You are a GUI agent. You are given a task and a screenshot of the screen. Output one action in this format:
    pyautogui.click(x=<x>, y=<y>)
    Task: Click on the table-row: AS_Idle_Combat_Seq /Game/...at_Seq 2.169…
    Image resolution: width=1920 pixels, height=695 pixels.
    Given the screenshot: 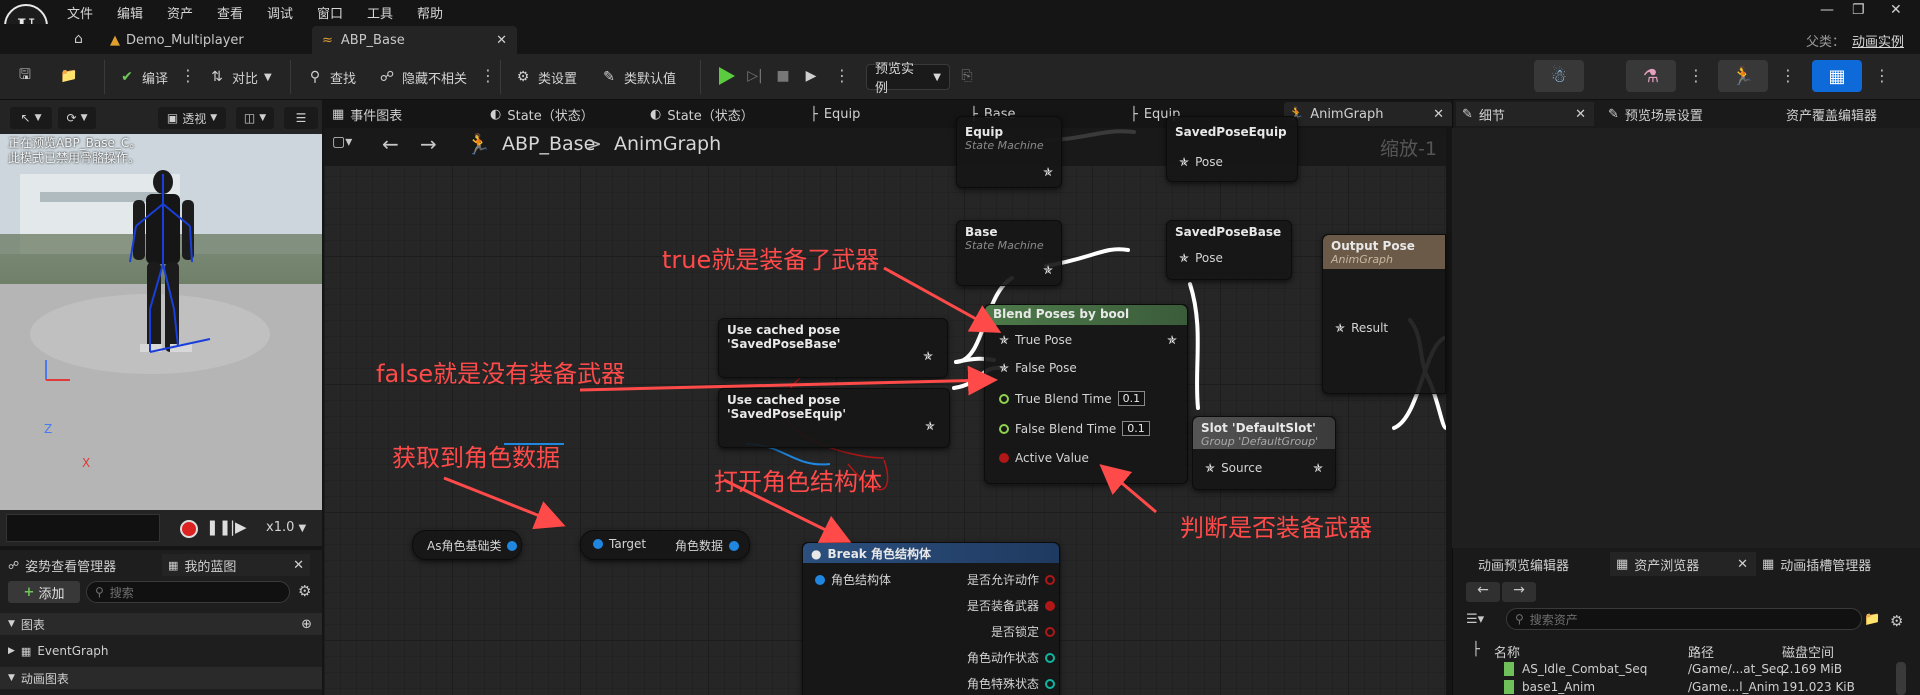 What is the action you would take?
    pyautogui.click(x=1682, y=670)
    